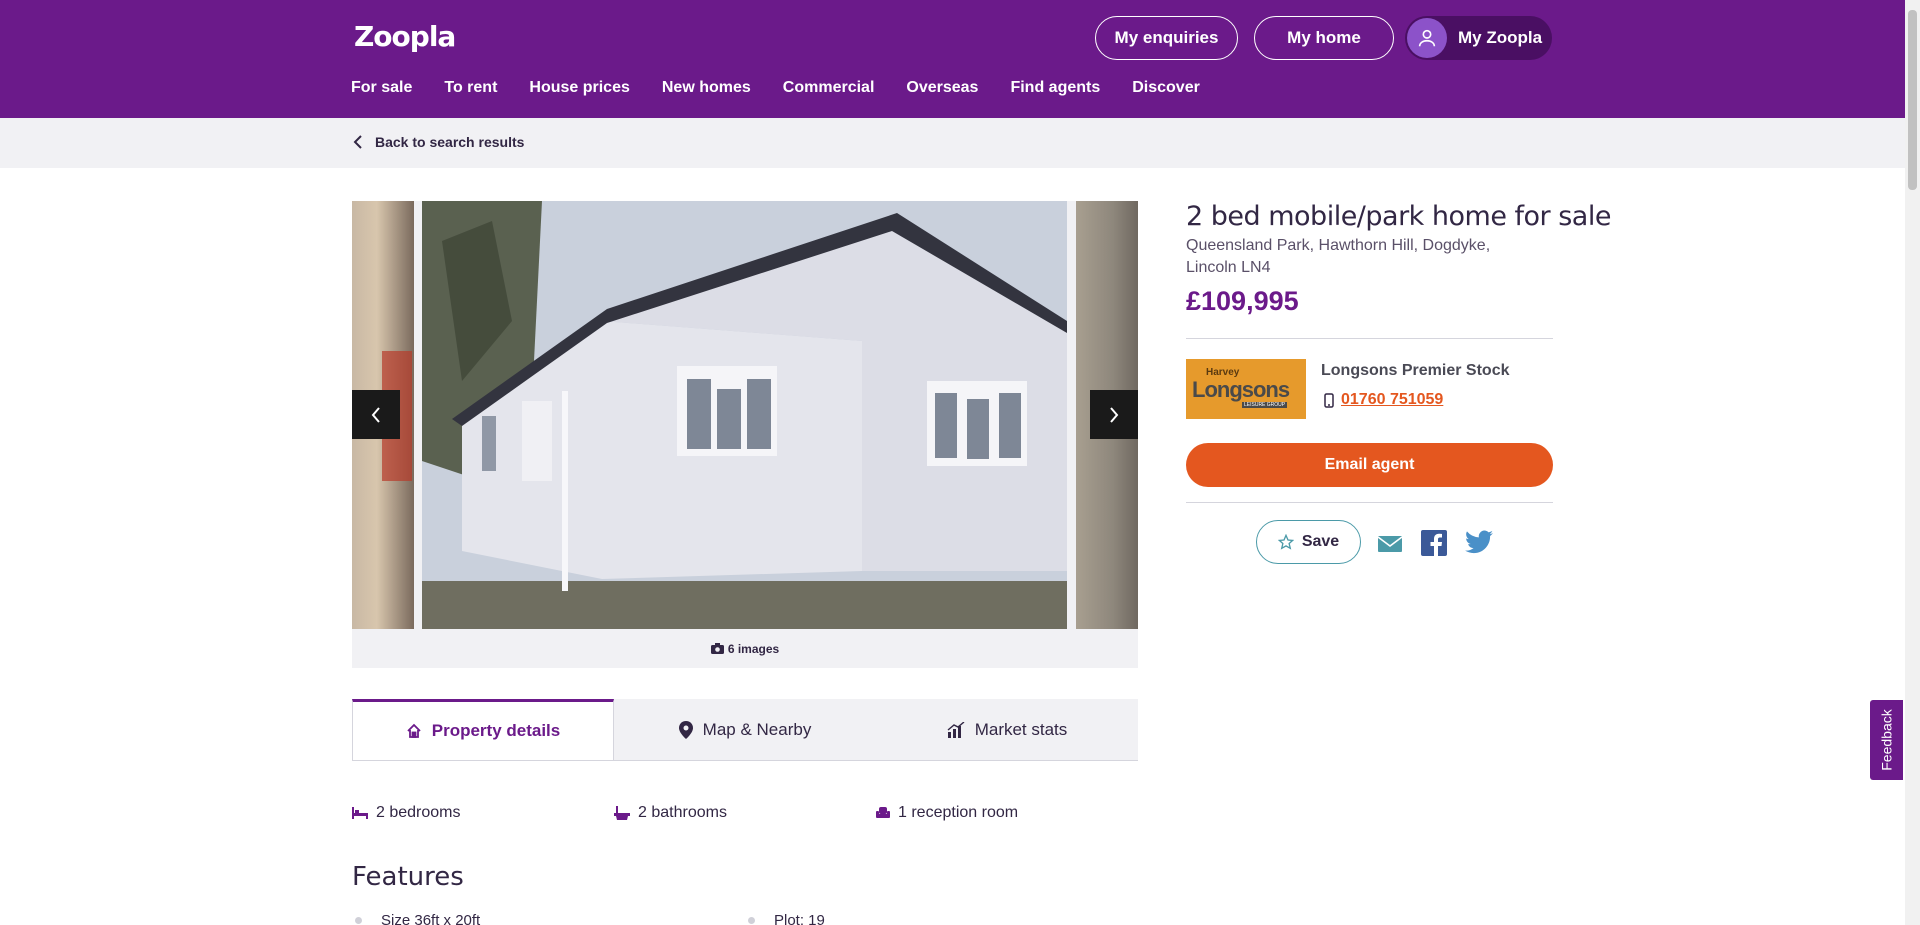 Image resolution: width=1920 pixels, height=925 pixels. I want to click on nav-commercial: Commercial, so click(829, 88).